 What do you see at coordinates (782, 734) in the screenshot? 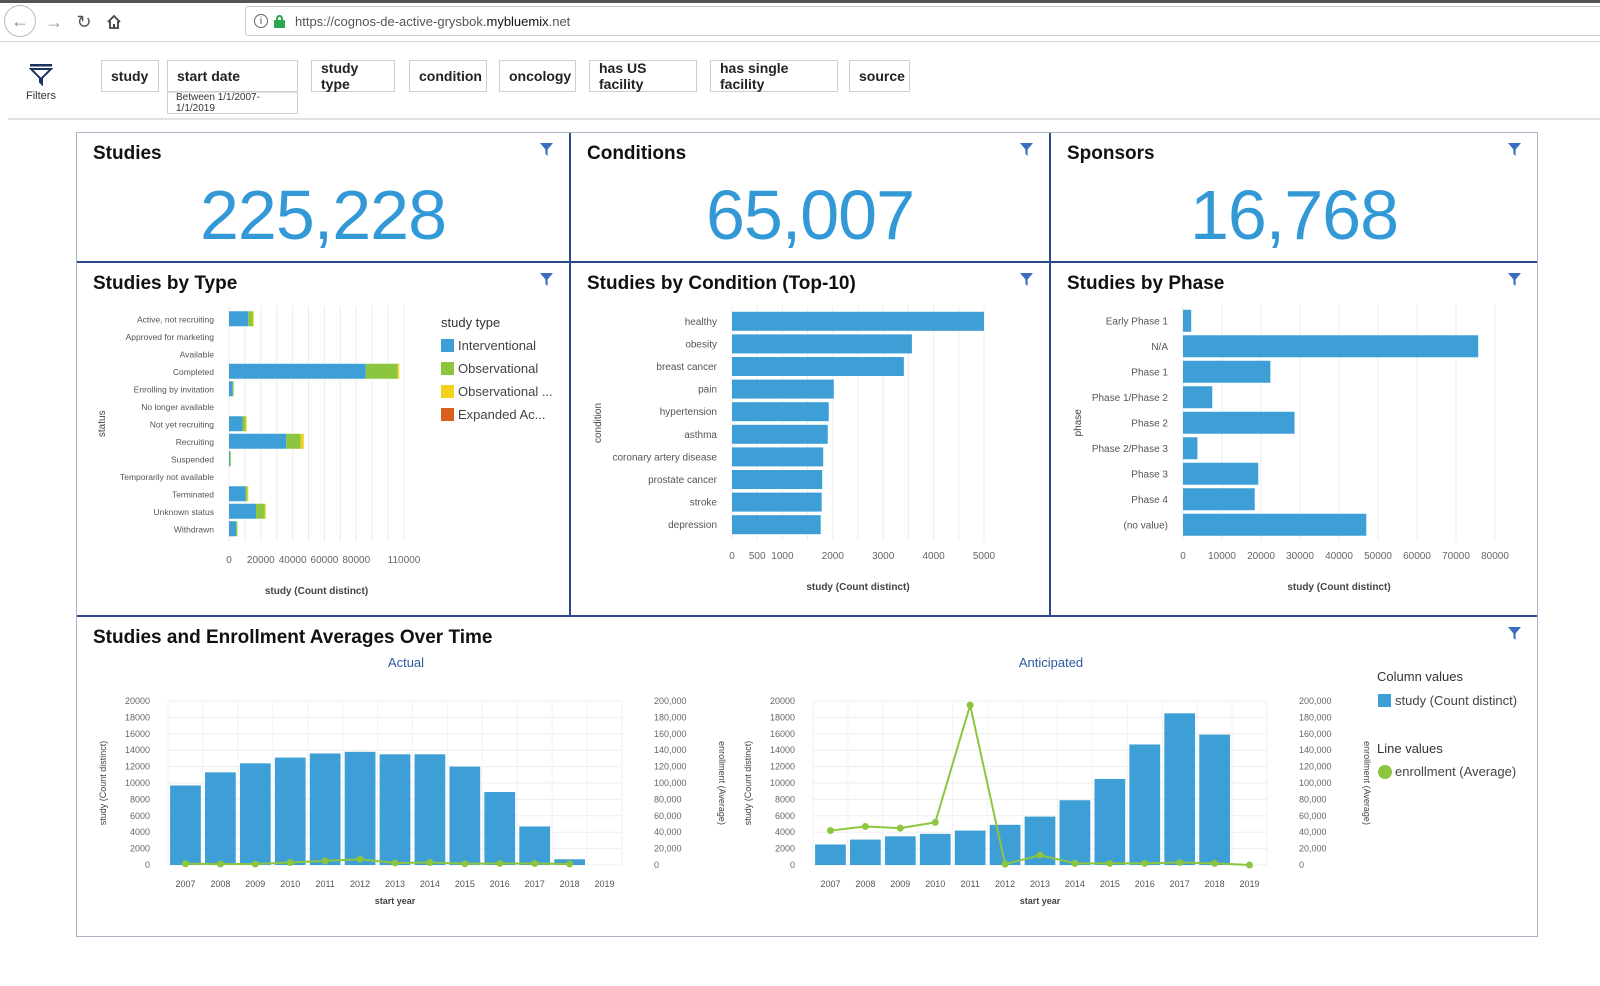
I see `y-tick-label: 16000` at bounding box center [782, 734].